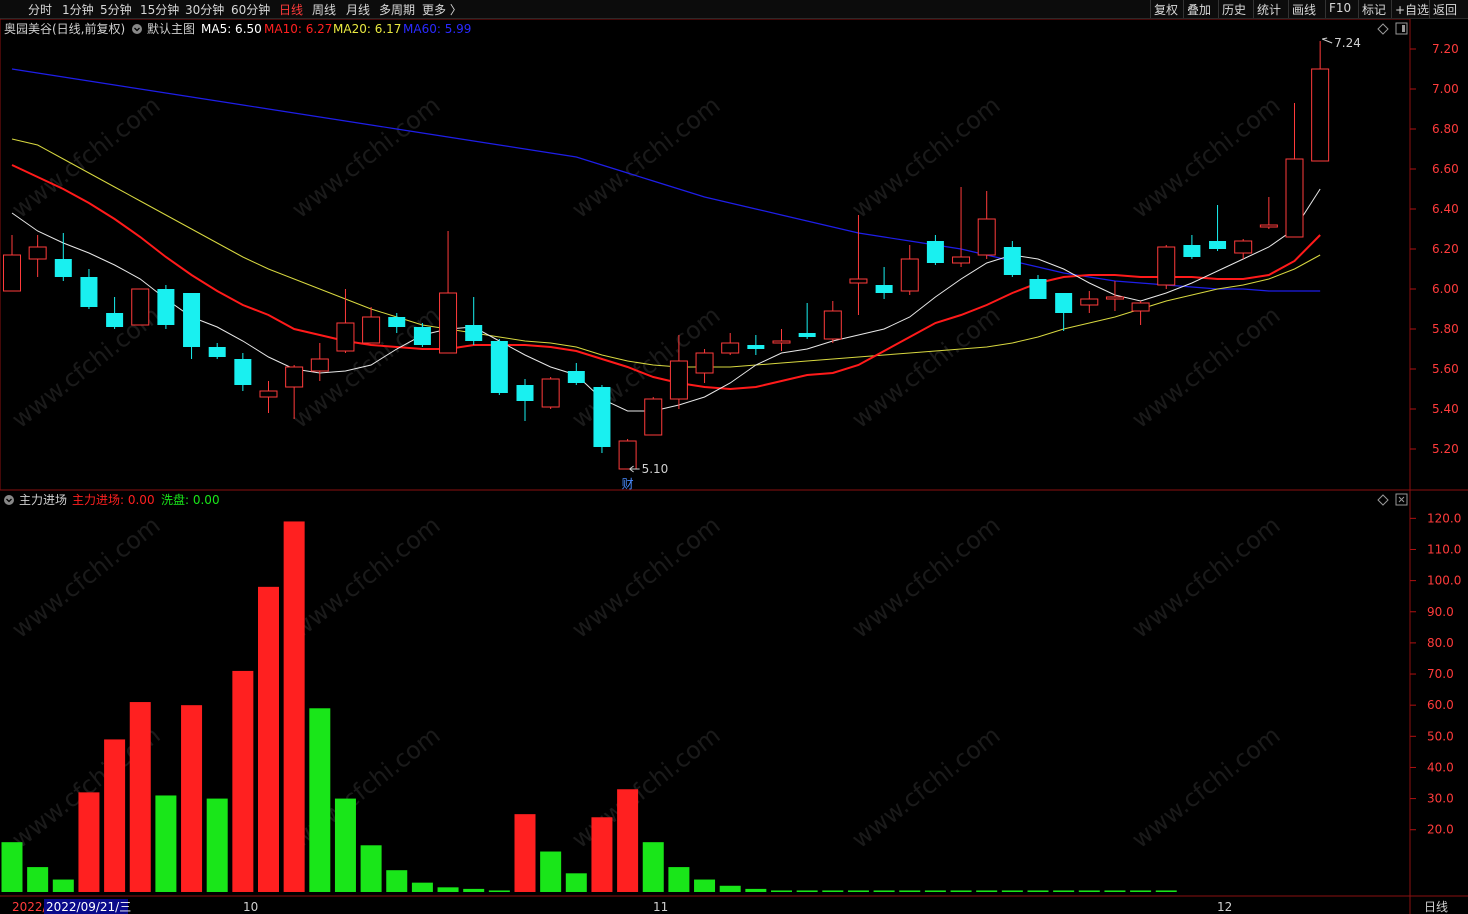  What do you see at coordinates (1166, 9) in the screenshot?
I see `toolbar-button-0: 复权` at bounding box center [1166, 9].